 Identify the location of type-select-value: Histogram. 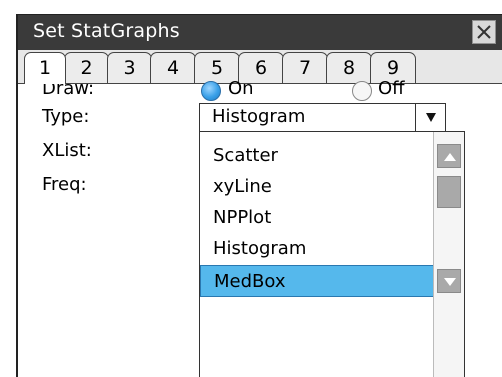
(259, 116).